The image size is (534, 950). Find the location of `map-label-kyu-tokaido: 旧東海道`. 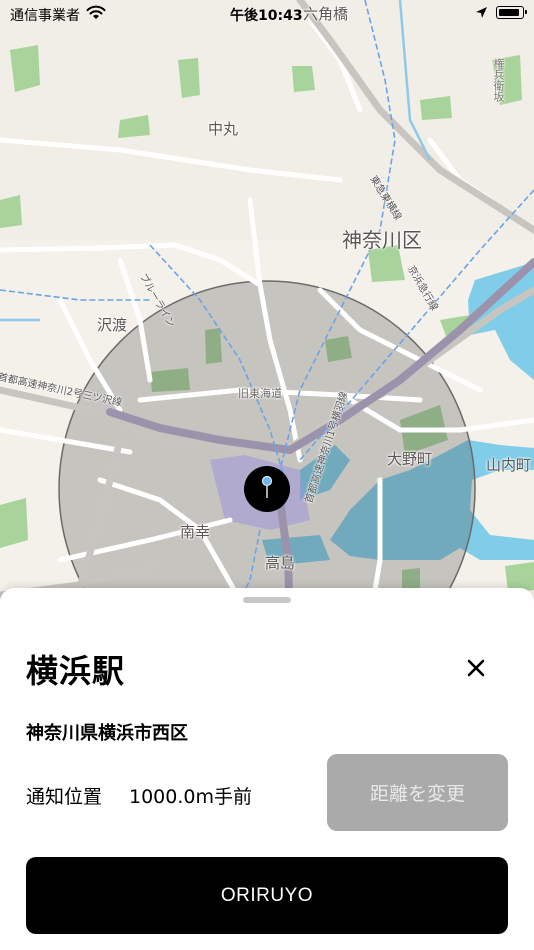

map-label-kyu-tokaido: 旧東海道 is located at coordinates (260, 393).